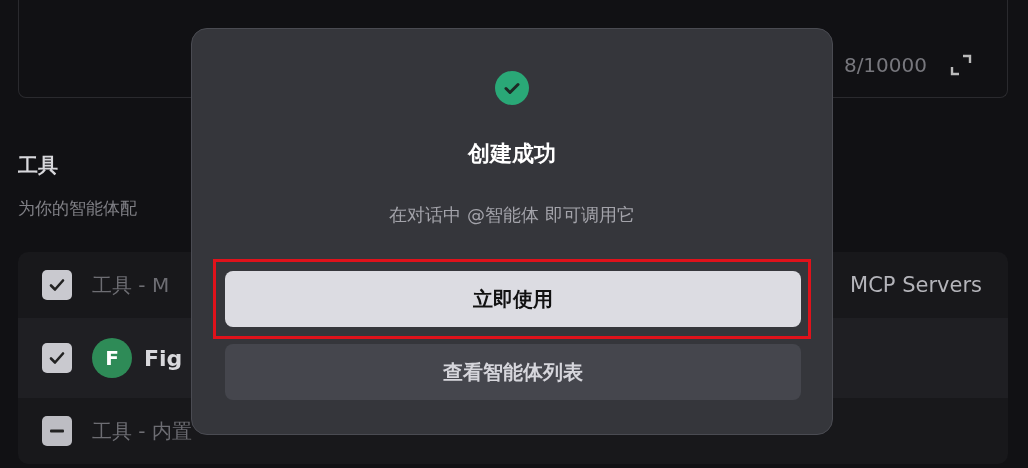  Describe the element at coordinates (38, 165) in the screenshot. I see `section-title: 工具` at that location.